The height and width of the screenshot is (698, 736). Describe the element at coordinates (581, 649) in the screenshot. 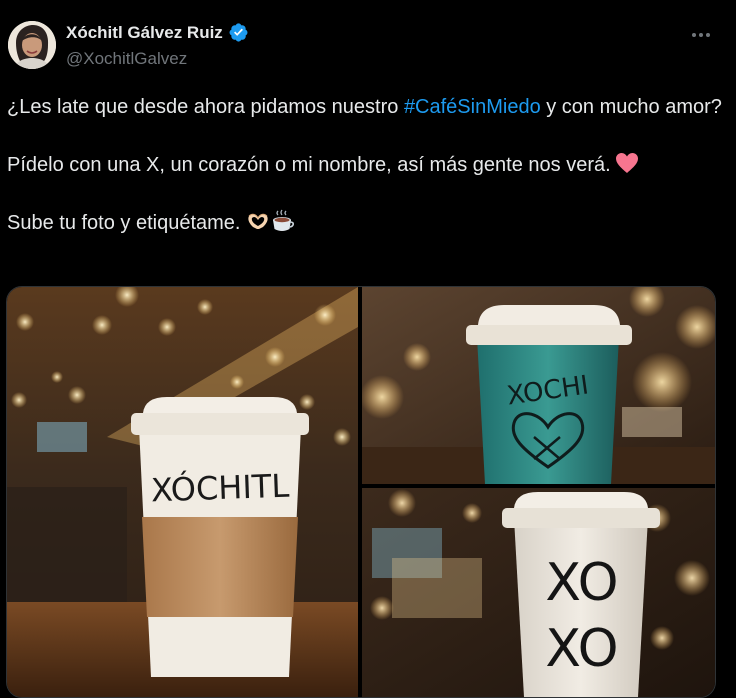

I see `cup-3-writing-line-2: XO` at that location.